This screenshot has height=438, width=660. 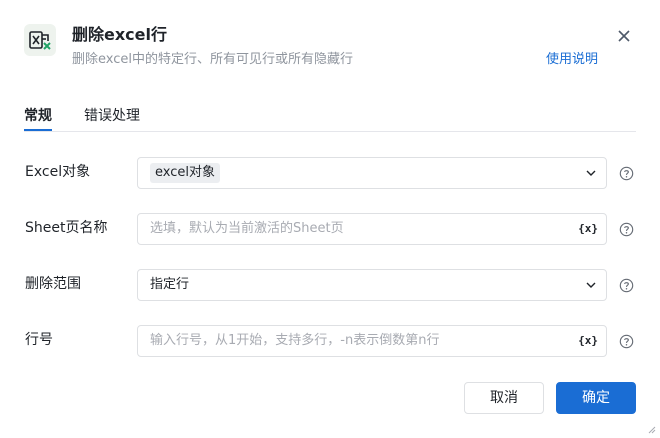 What do you see at coordinates (372, 285) in the screenshot?
I see `delete-range-select: 指定行` at bounding box center [372, 285].